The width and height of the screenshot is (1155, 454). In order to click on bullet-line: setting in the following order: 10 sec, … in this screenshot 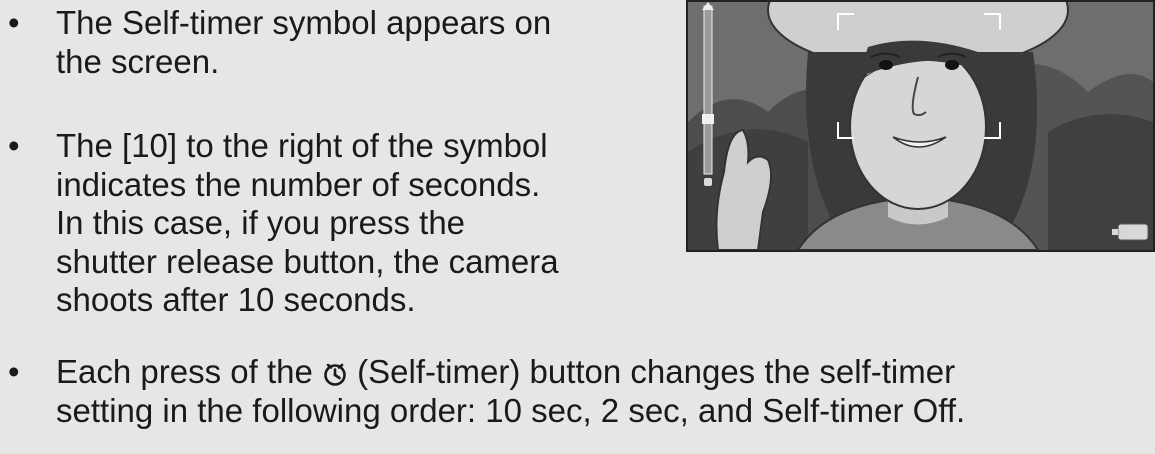, I will do `click(511, 410)`.